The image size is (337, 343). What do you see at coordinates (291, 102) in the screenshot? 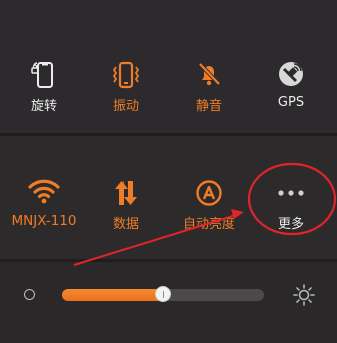
I see `toggle-gps-label: GPS` at bounding box center [291, 102].